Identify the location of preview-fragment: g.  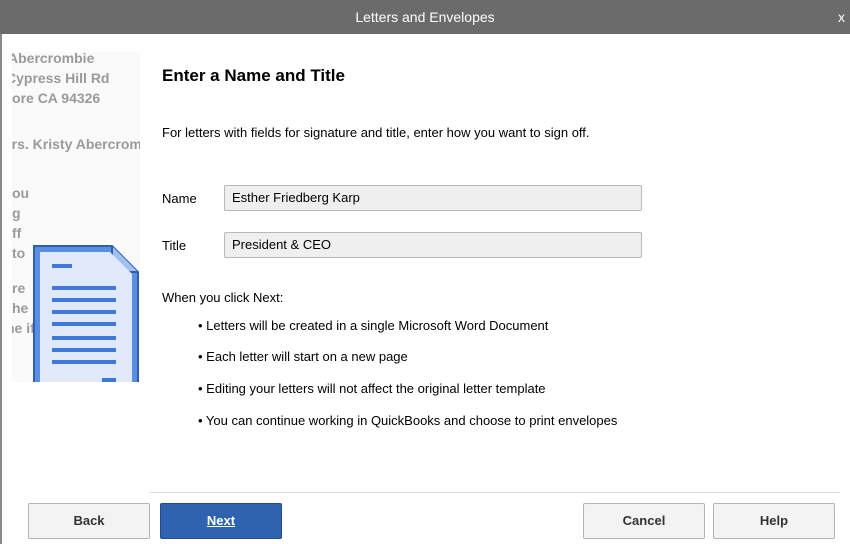
(16, 213).